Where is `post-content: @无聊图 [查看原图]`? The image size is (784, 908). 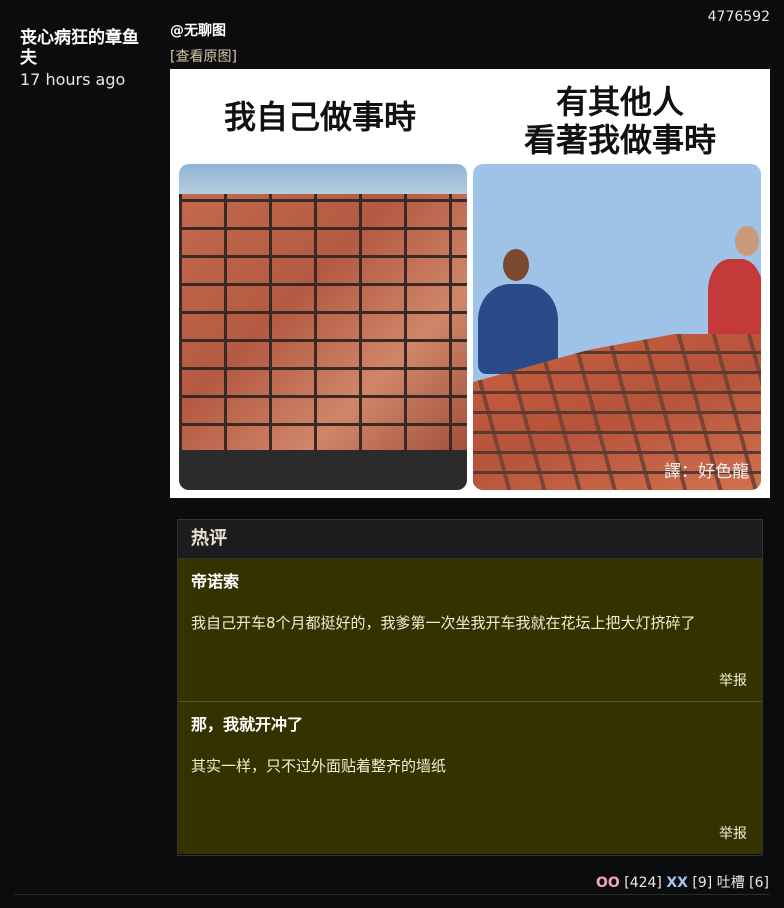 post-content: @无聊图 [查看原图] is located at coordinates (470, 43).